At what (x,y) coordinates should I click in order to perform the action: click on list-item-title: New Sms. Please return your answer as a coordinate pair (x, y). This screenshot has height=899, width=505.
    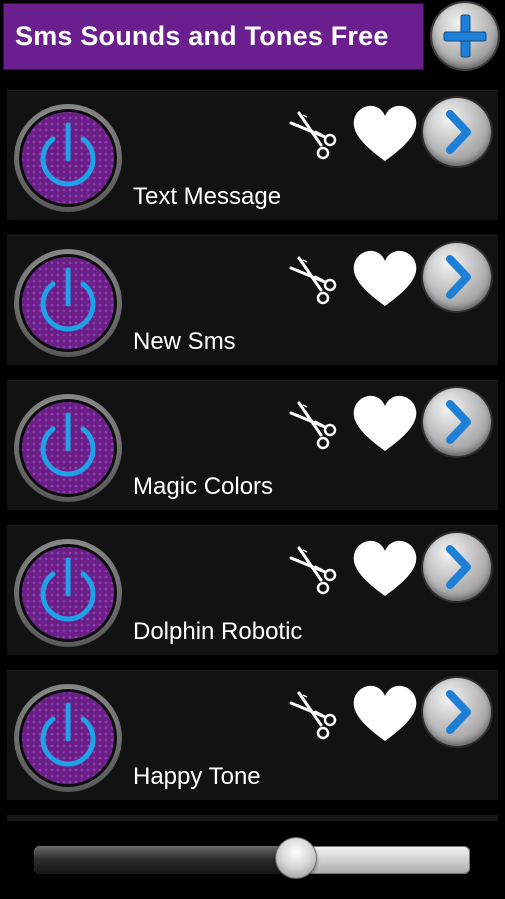
    Looking at the image, I should click on (184, 341).